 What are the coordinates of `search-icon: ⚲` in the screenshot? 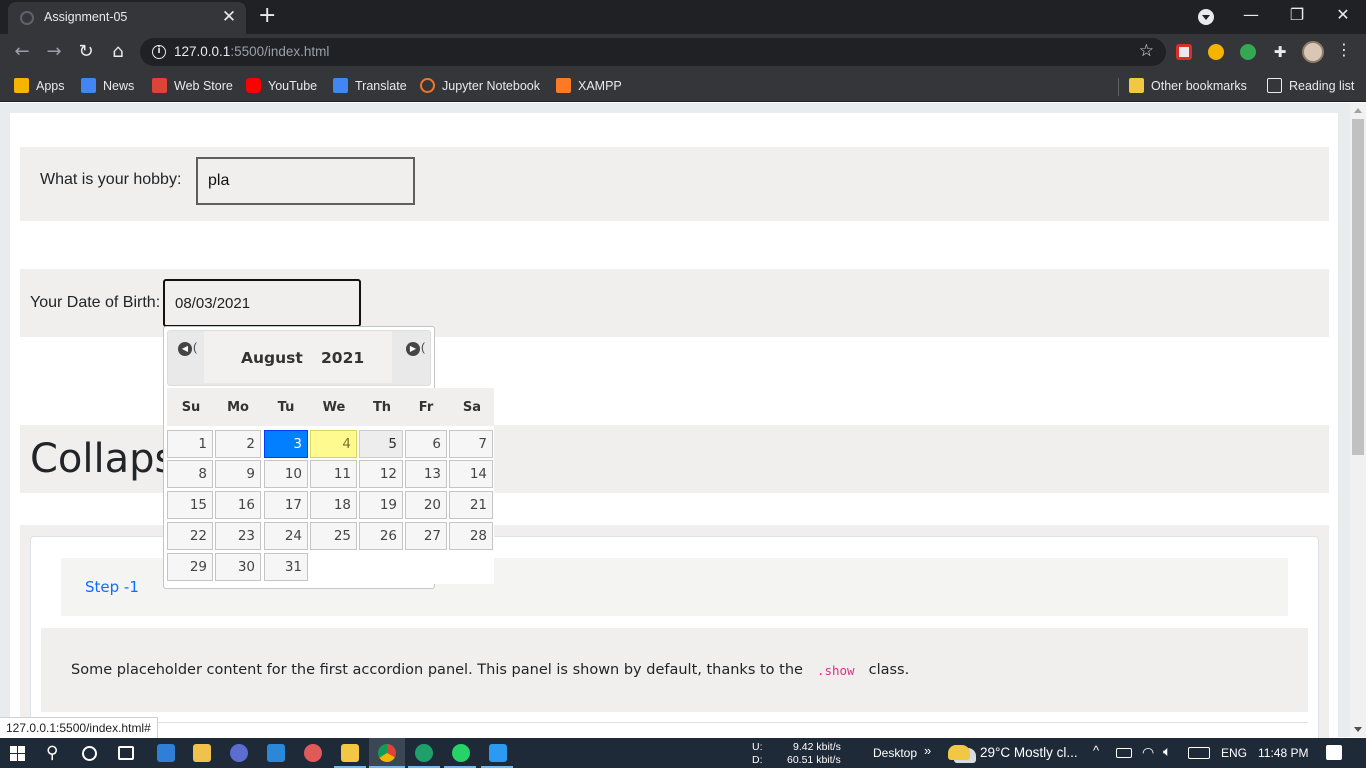 It's located at (52, 753).